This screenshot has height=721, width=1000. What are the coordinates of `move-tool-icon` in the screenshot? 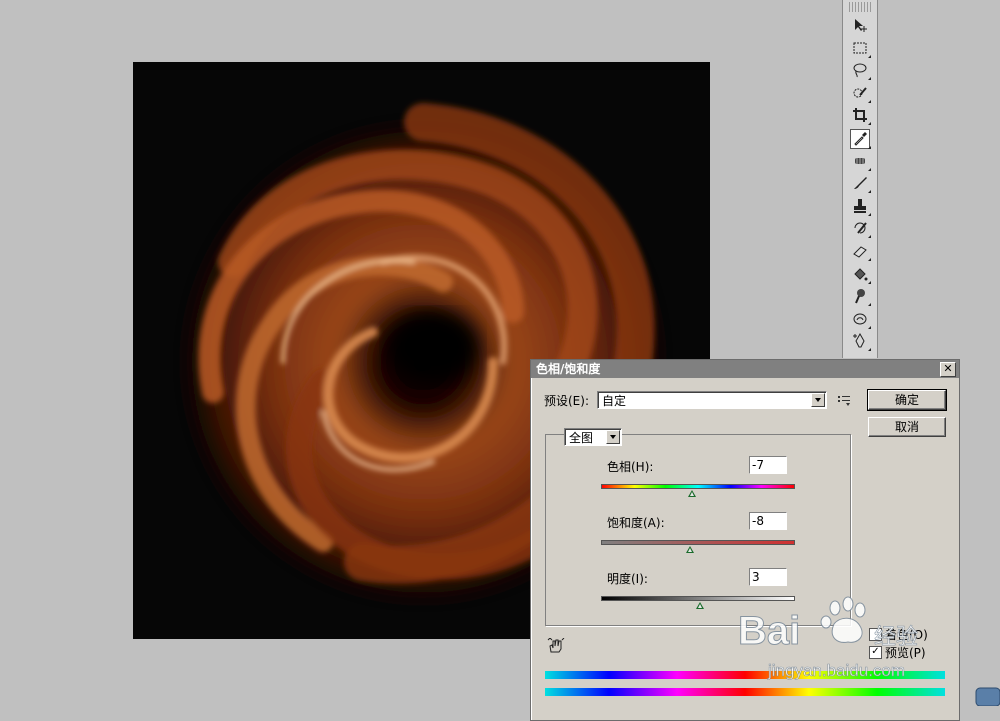 It's located at (861, 25).